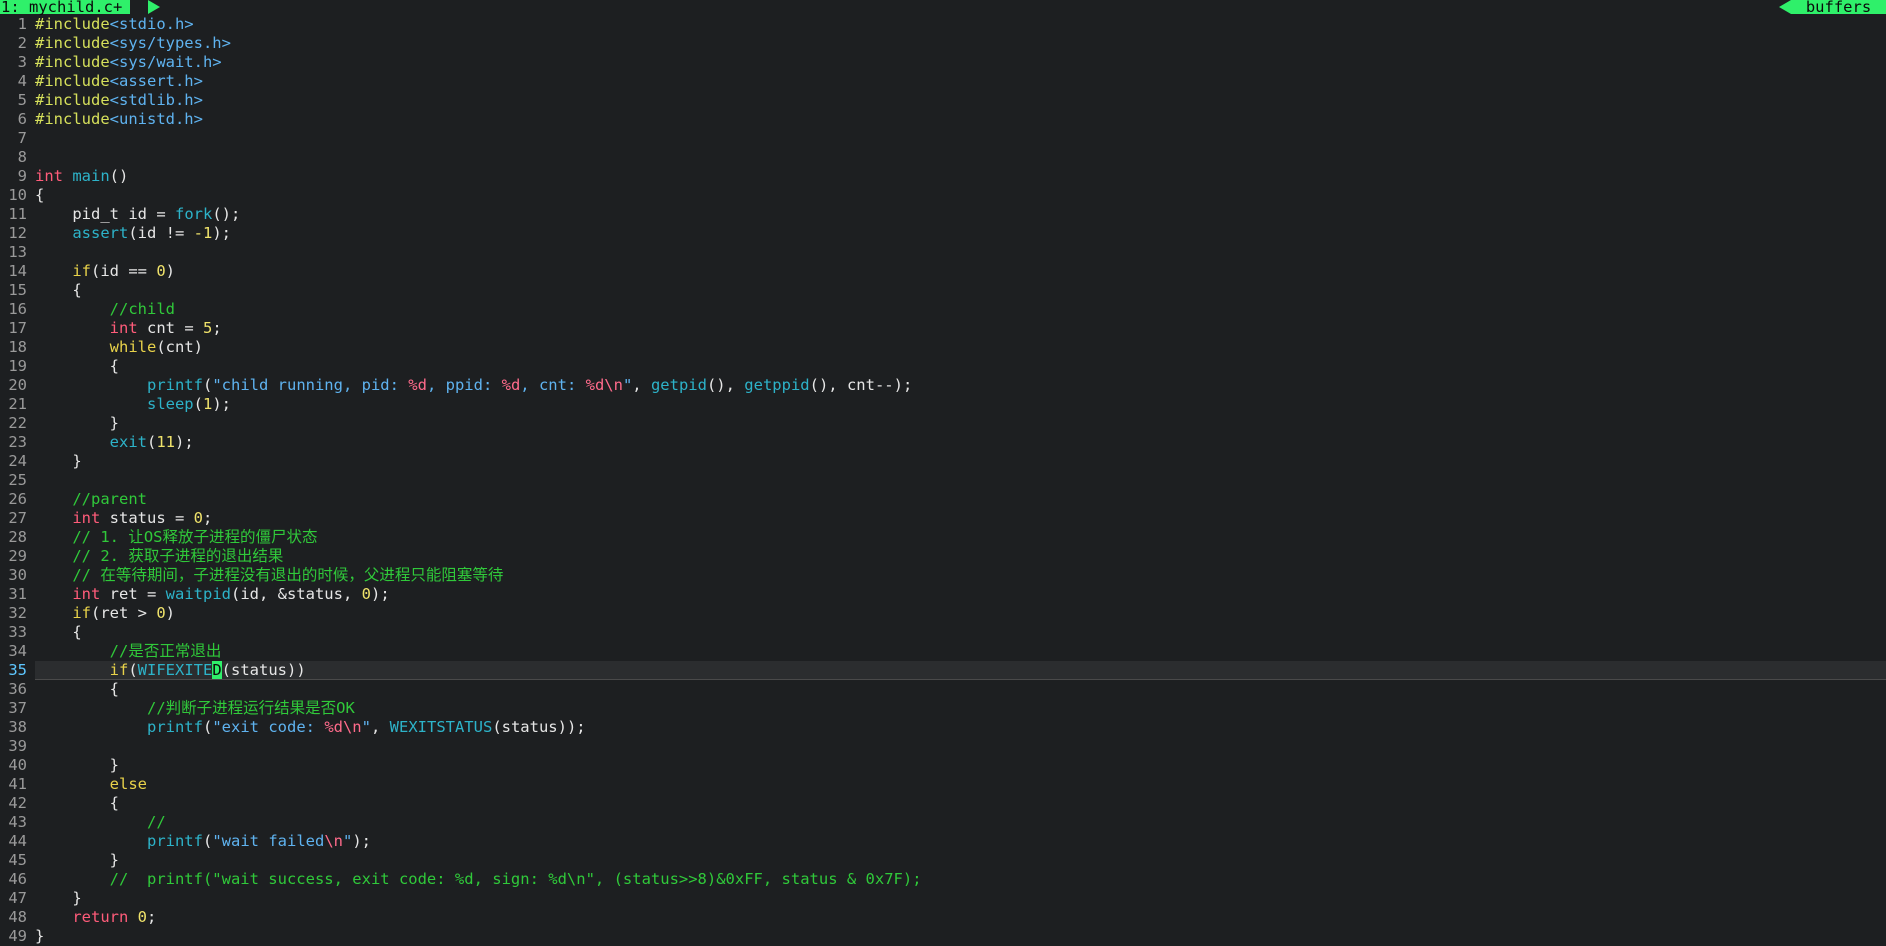 The width and height of the screenshot is (1886, 946). What do you see at coordinates (250, 708) in the screenshot?
I see `code-token: //判断子进程运行结果是否OK` at bounding box center [250, 708].